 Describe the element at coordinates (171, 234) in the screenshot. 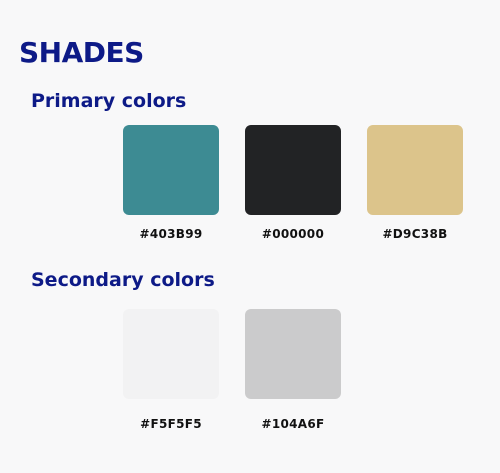

I see `swatch-code-primary-teal: #403B99` at that location.